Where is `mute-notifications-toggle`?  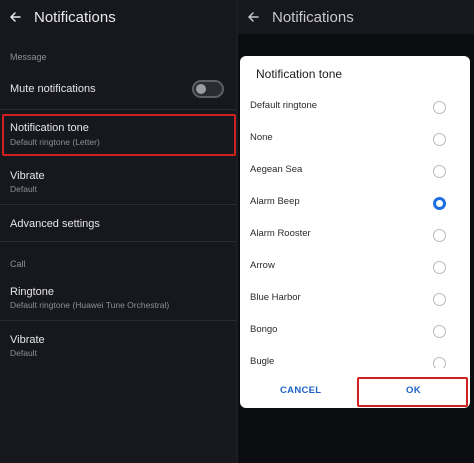
mute-notifications-toggle is located at coordinates (208, 89).